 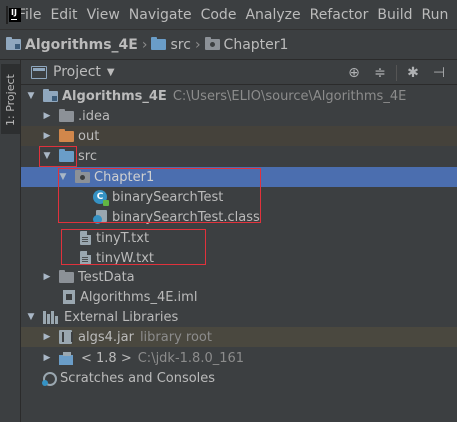 I want to click on panel-toolbar: ⊕ ≑ ✱ ⊣, so click(x=393, y=73).